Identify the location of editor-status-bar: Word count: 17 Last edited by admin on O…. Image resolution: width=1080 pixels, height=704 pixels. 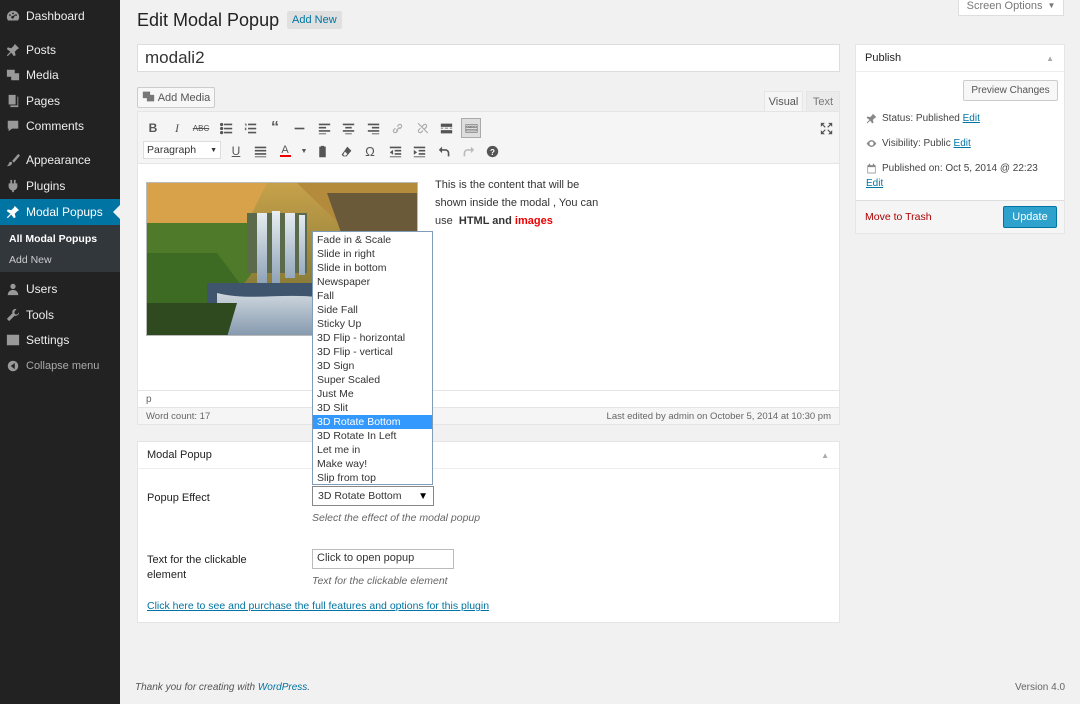
(488, 415).